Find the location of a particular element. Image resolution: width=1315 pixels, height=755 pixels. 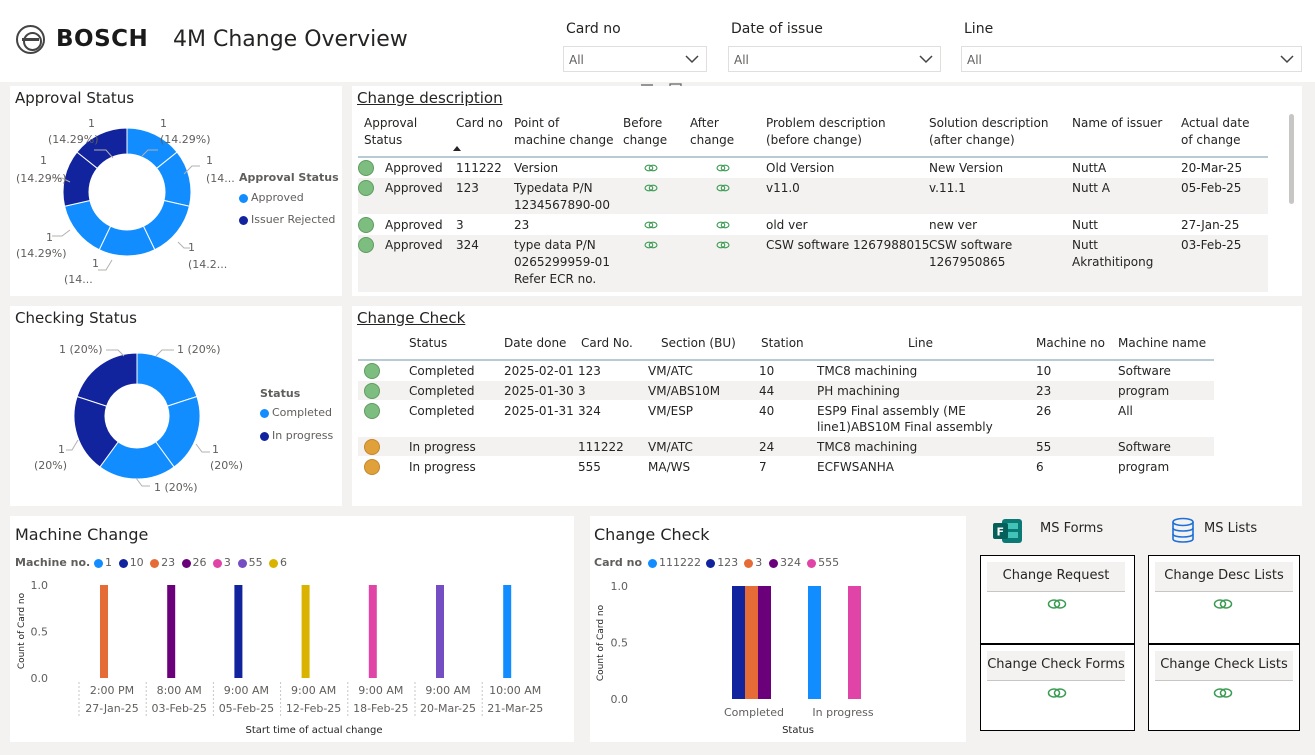

legend-dot-icon is located at coordinates (243, 220).